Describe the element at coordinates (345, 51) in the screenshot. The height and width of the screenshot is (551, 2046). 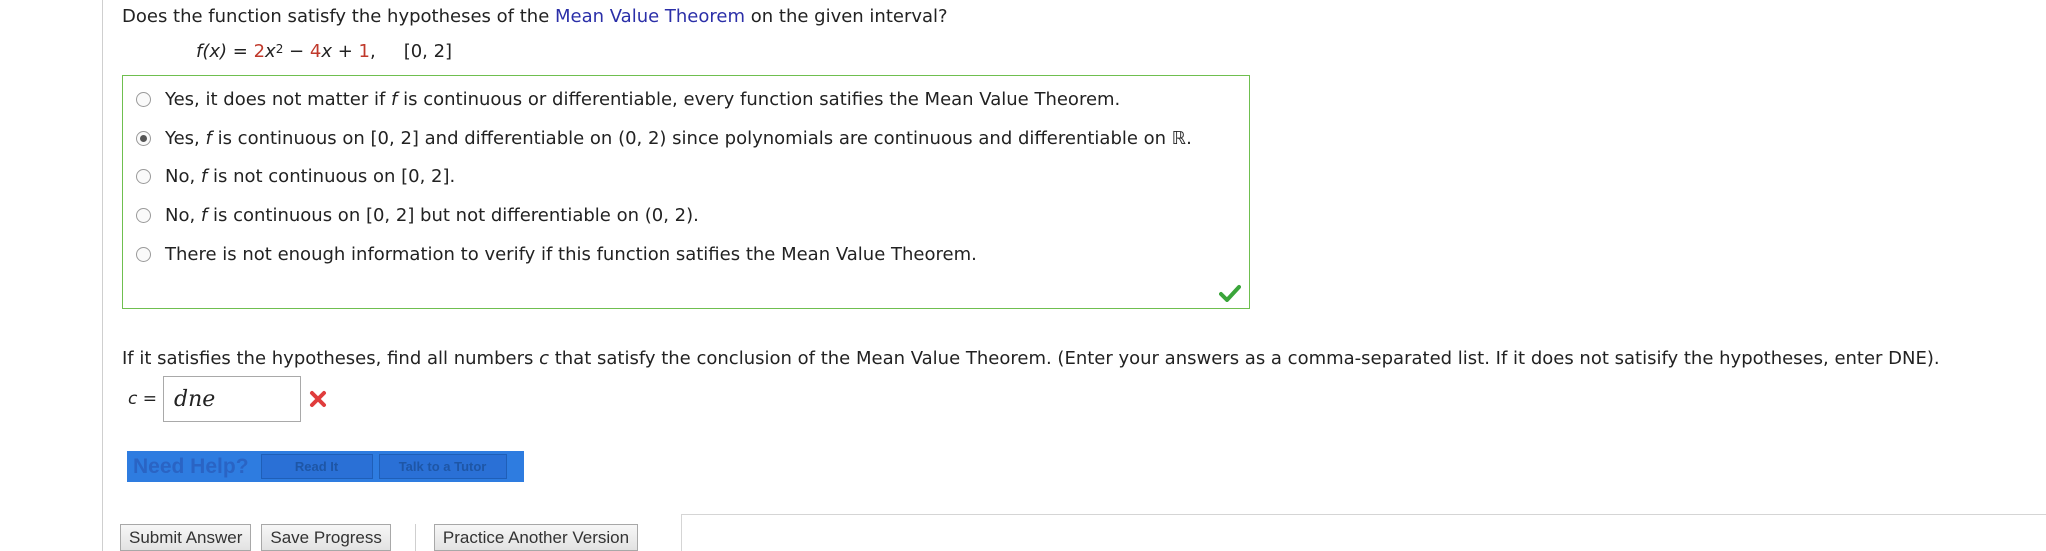
I see `formula-op2: +` at that location.